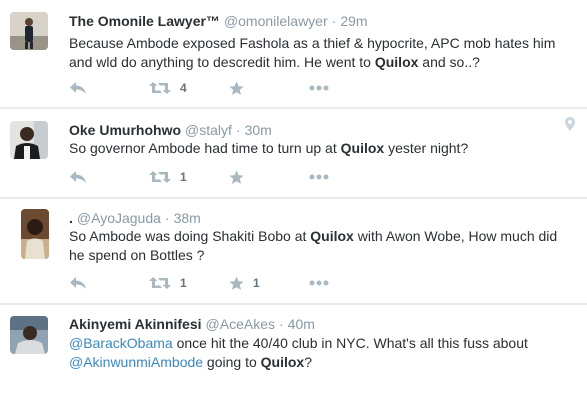 This screenshot has height=411, width=587. Describe the element at coordinates (301, 324) in the screenshot. I see `timestamp: 40m` at that location.